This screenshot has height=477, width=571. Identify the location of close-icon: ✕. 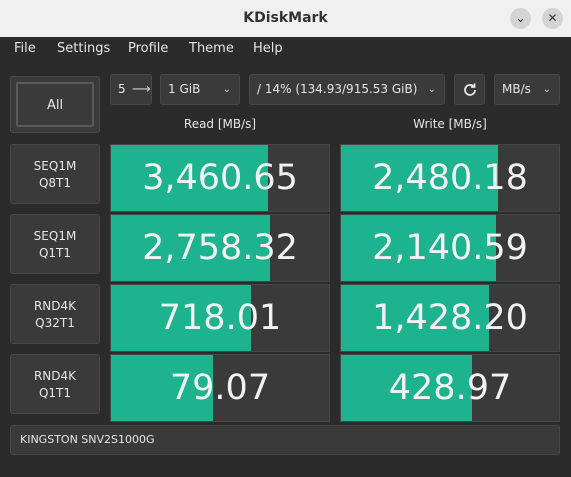
(552, 18).